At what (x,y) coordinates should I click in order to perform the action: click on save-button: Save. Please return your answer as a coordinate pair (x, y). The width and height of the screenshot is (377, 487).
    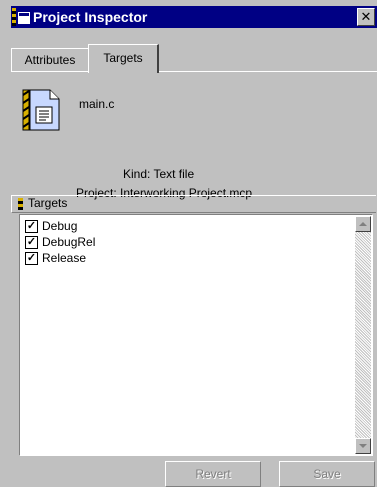
    Looking at the image, I should click on (327, 474).